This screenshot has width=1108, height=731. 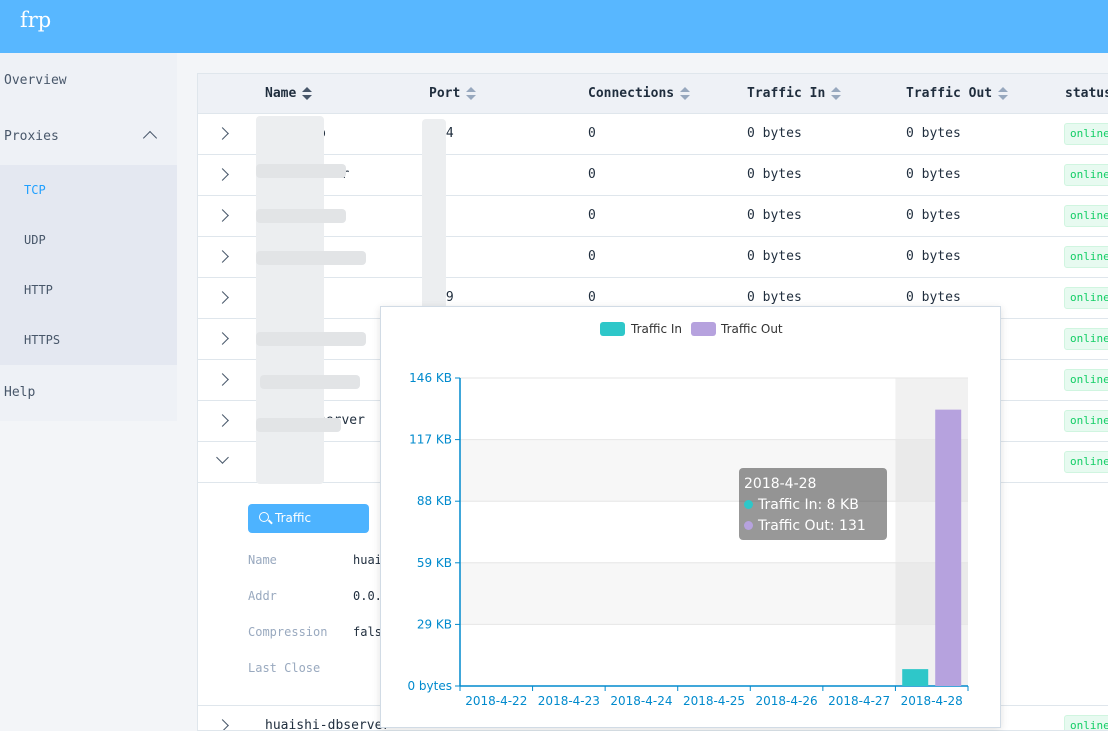 What do you see at coordinates (308, 529) in the screenshot?
I see `traffic-statistics-button: Traffic Statistics` at bounding box center [308, 529].